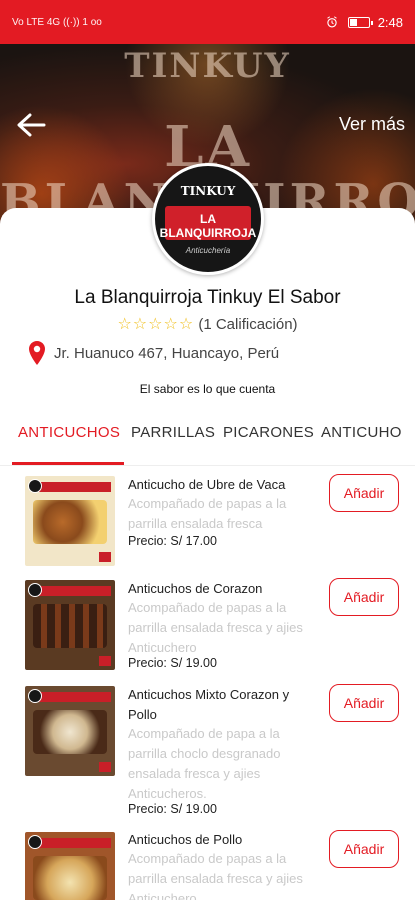 The image size is (415, 900). Describe the element at coordinates (208, 191) in the screenshot. I see `logo-line-1: TINKUY` at that location.